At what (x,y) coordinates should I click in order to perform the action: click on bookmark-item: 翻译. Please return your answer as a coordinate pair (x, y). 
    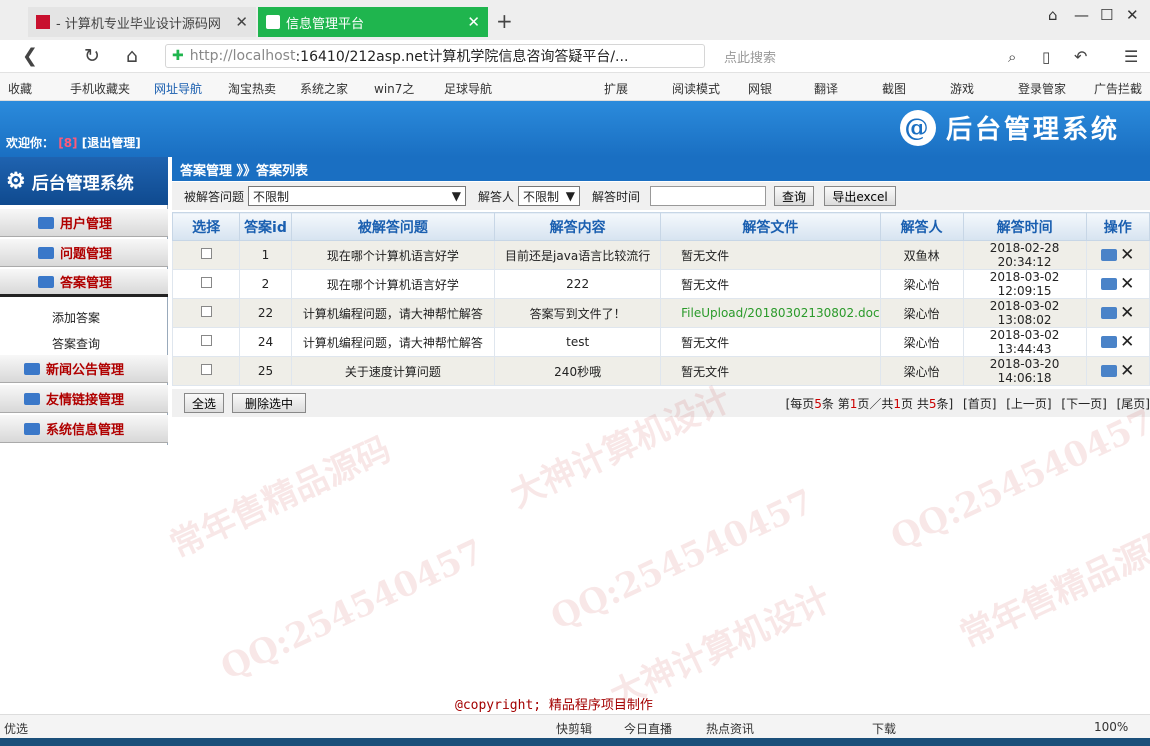
    Looking at the image, I should click on (826, 88).